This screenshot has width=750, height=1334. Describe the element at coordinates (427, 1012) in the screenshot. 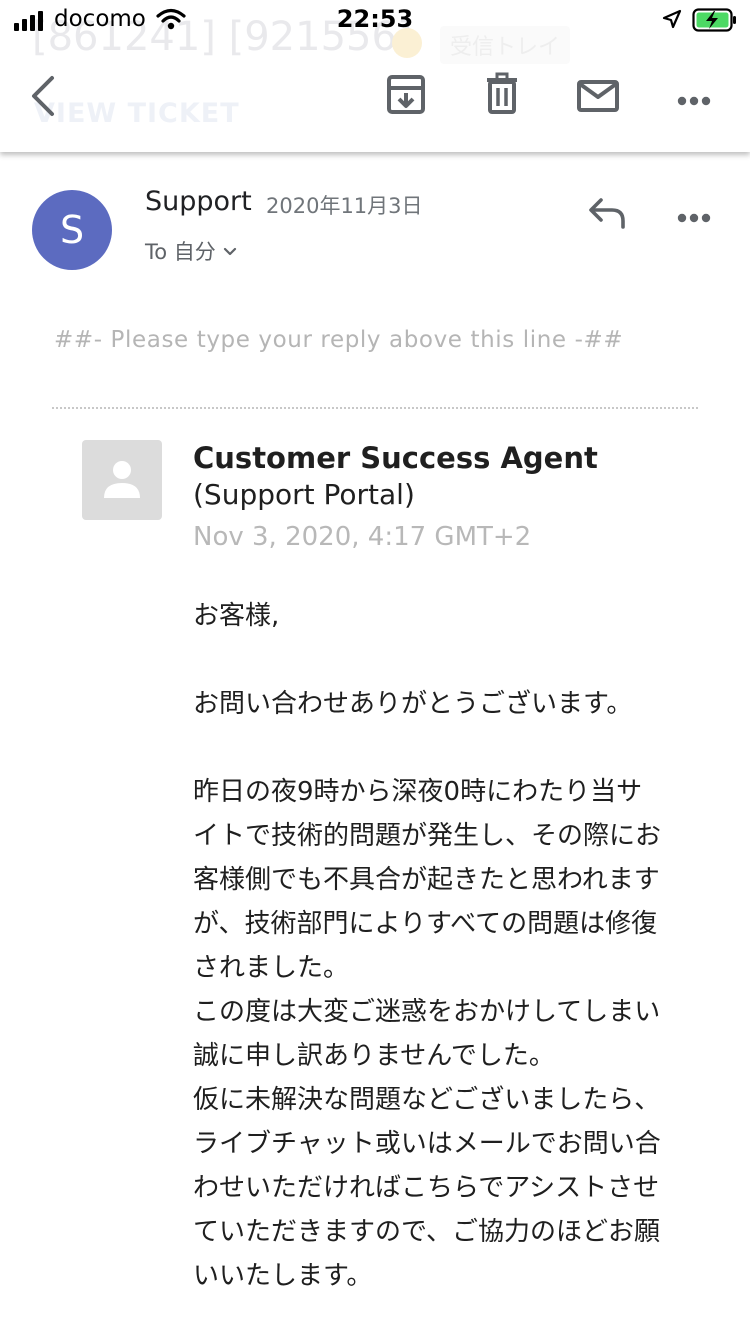

I see `message-line: この度は大変ご迷惑をおかけしてしまい` at that location.